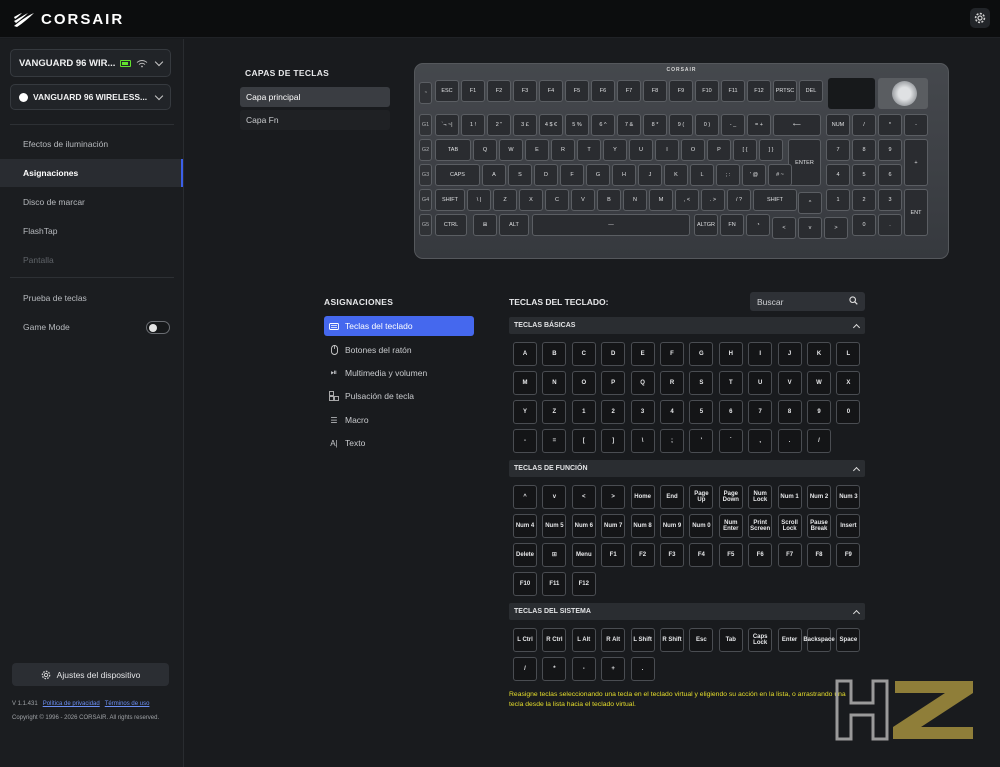 This screenshot has width=1000, height=767. Describe the element at coordinates (642, 555) in the screenshot. I see `key-option: F2` at that location.